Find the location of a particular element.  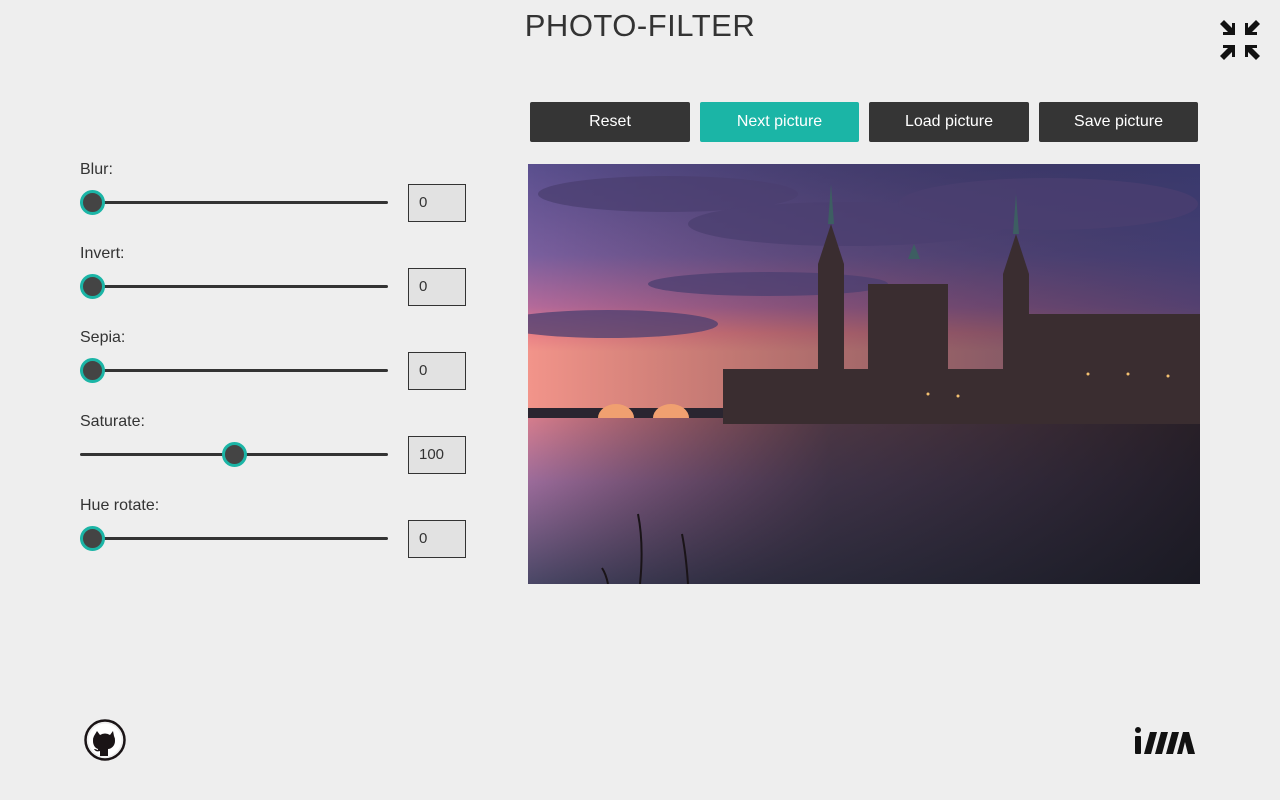

github-icon is located at coordinates (105, 740).